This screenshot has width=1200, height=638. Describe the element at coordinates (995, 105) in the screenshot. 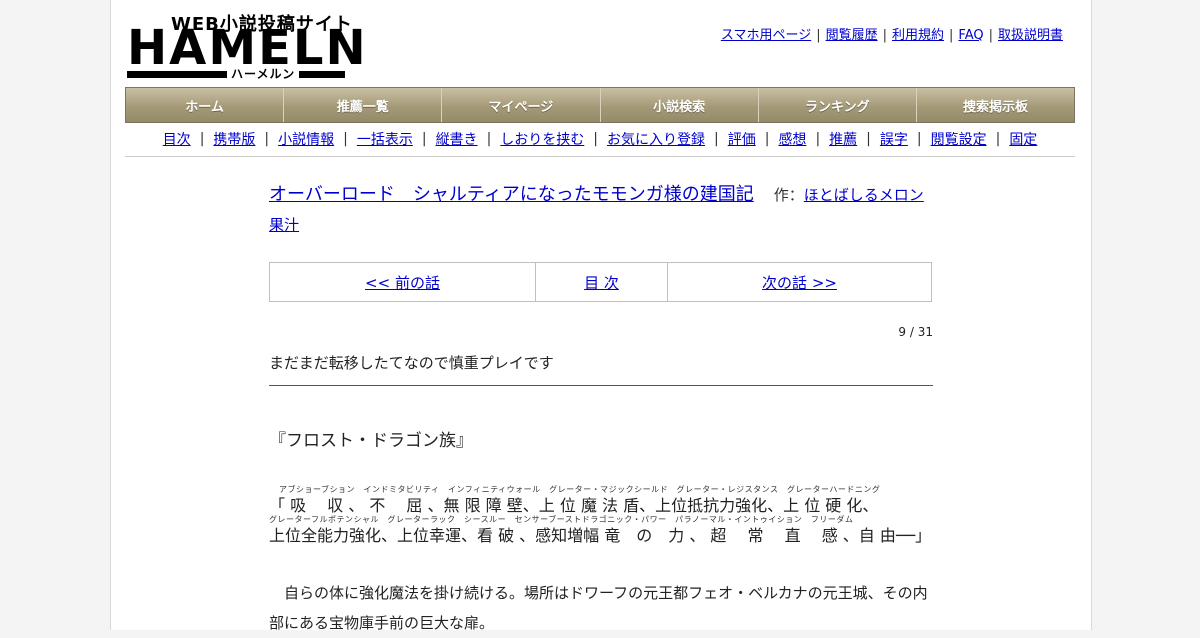

I see `nav-search-board: 捜索掲示板` at that location.